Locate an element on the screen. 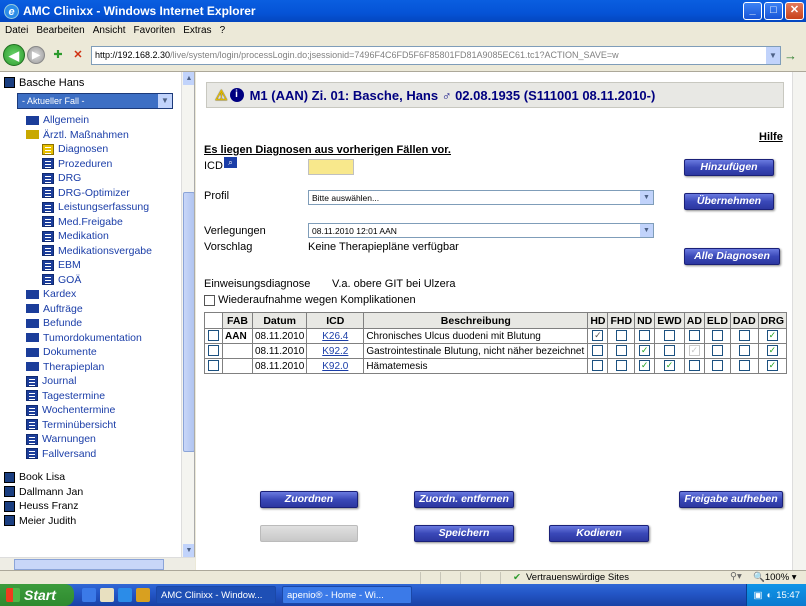 The height and width of the screenshot is (606, 806). ewd-cell is located at coordinates (669, 336).